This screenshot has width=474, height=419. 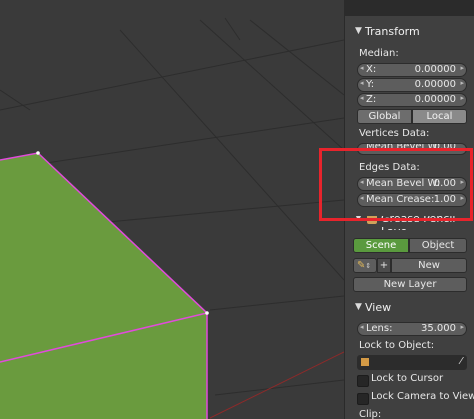 What do you see at coordinates (409, 308) in the screenshot?
I see `view-panel-header: ▼ View` at bounding box center [409, 308].